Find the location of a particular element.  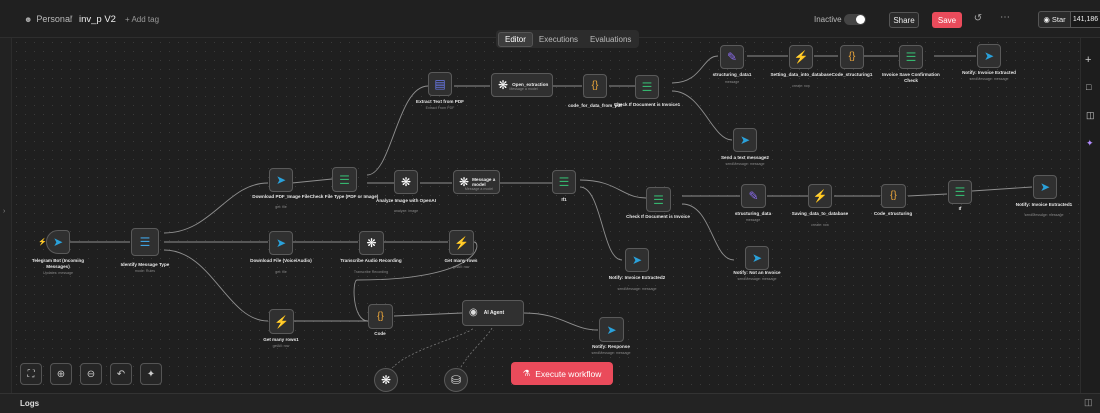

node-check-invoice: ☰ is located at coordinates (658, 199).